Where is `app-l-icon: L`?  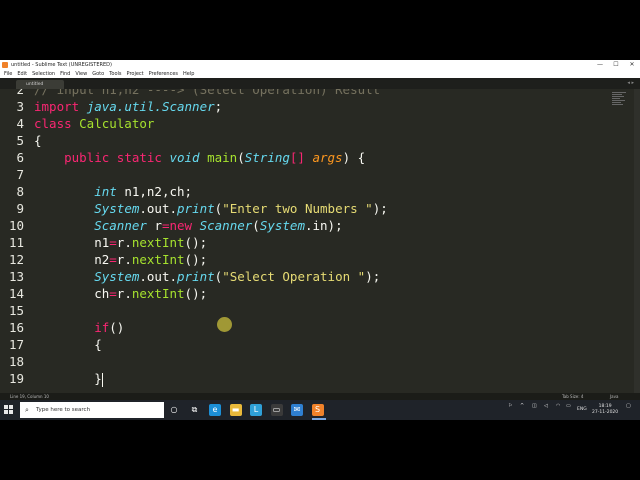 app-l-icon: L is located at coordinates (256, 410).